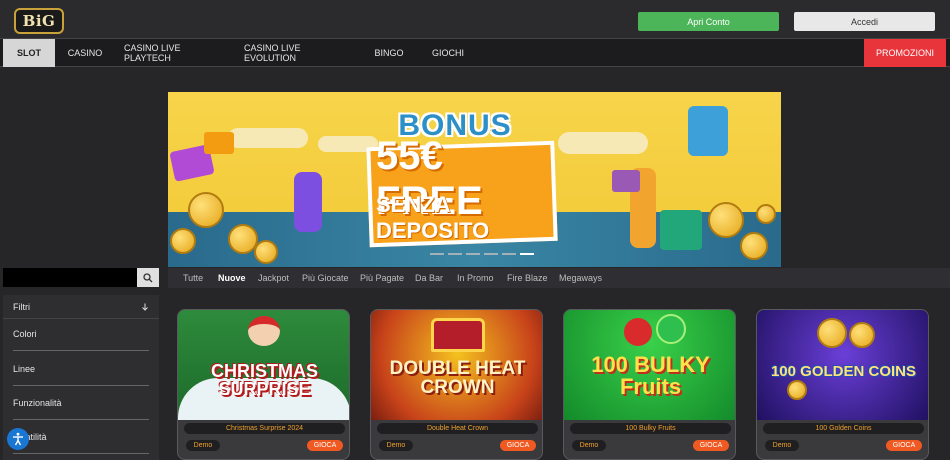  What do you see at coordinates (193, 278) in the screenshot?
I see `tab-tutte: Tutte` at bounding box center [193, 278].